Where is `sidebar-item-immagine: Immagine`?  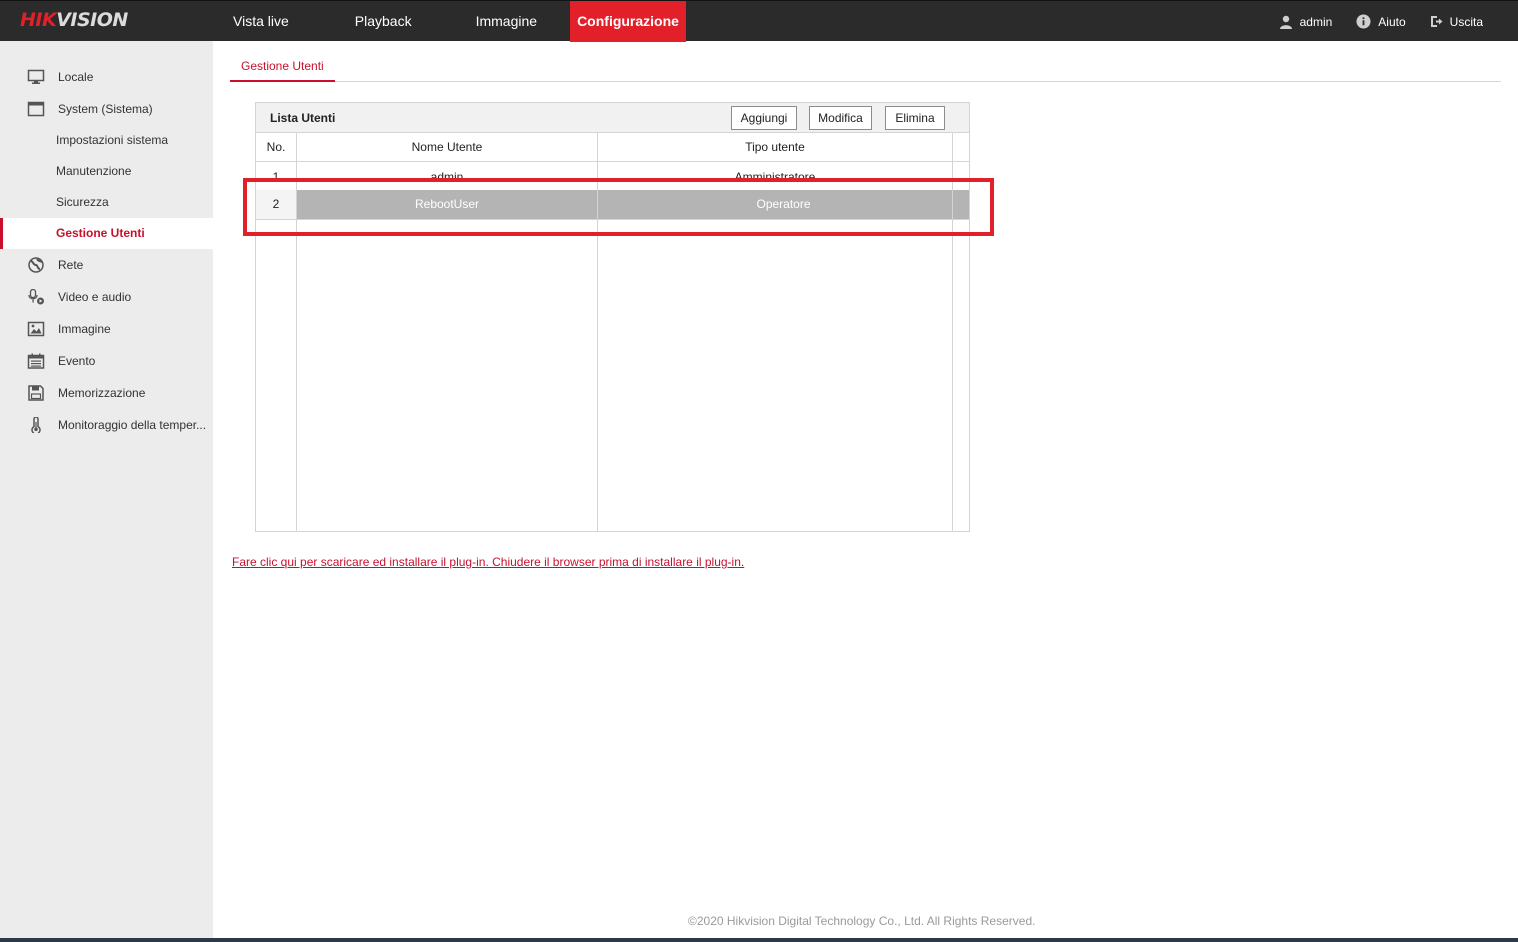 sidebar-item-immagine: Immagine is located at coordinates (106, 329).